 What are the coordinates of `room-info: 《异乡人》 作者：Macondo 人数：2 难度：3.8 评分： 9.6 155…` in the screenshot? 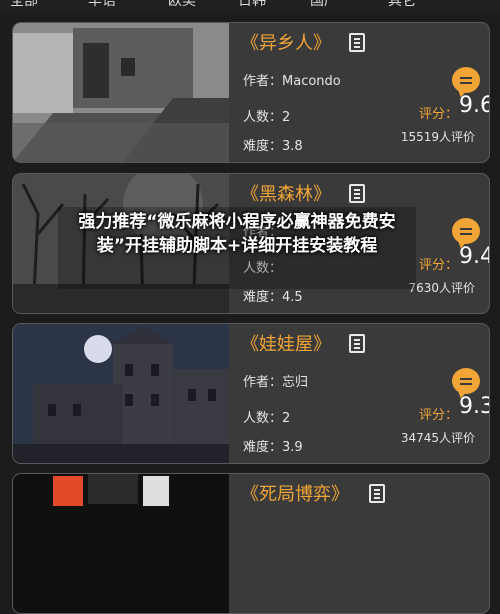 It's located at (359, 92).